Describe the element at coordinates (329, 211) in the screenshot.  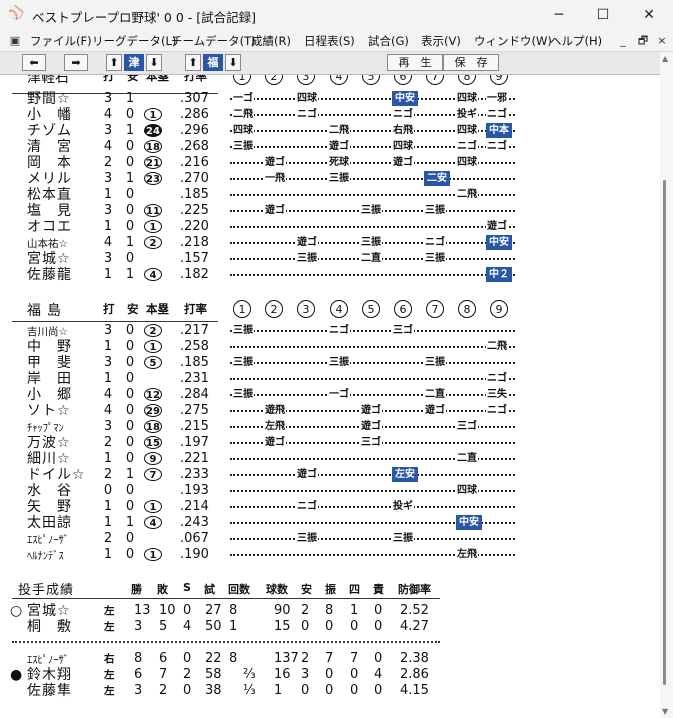
I see `batter-row: 塩 見 3 0 11 .225 遊ゴ 三振 三振` at that location.